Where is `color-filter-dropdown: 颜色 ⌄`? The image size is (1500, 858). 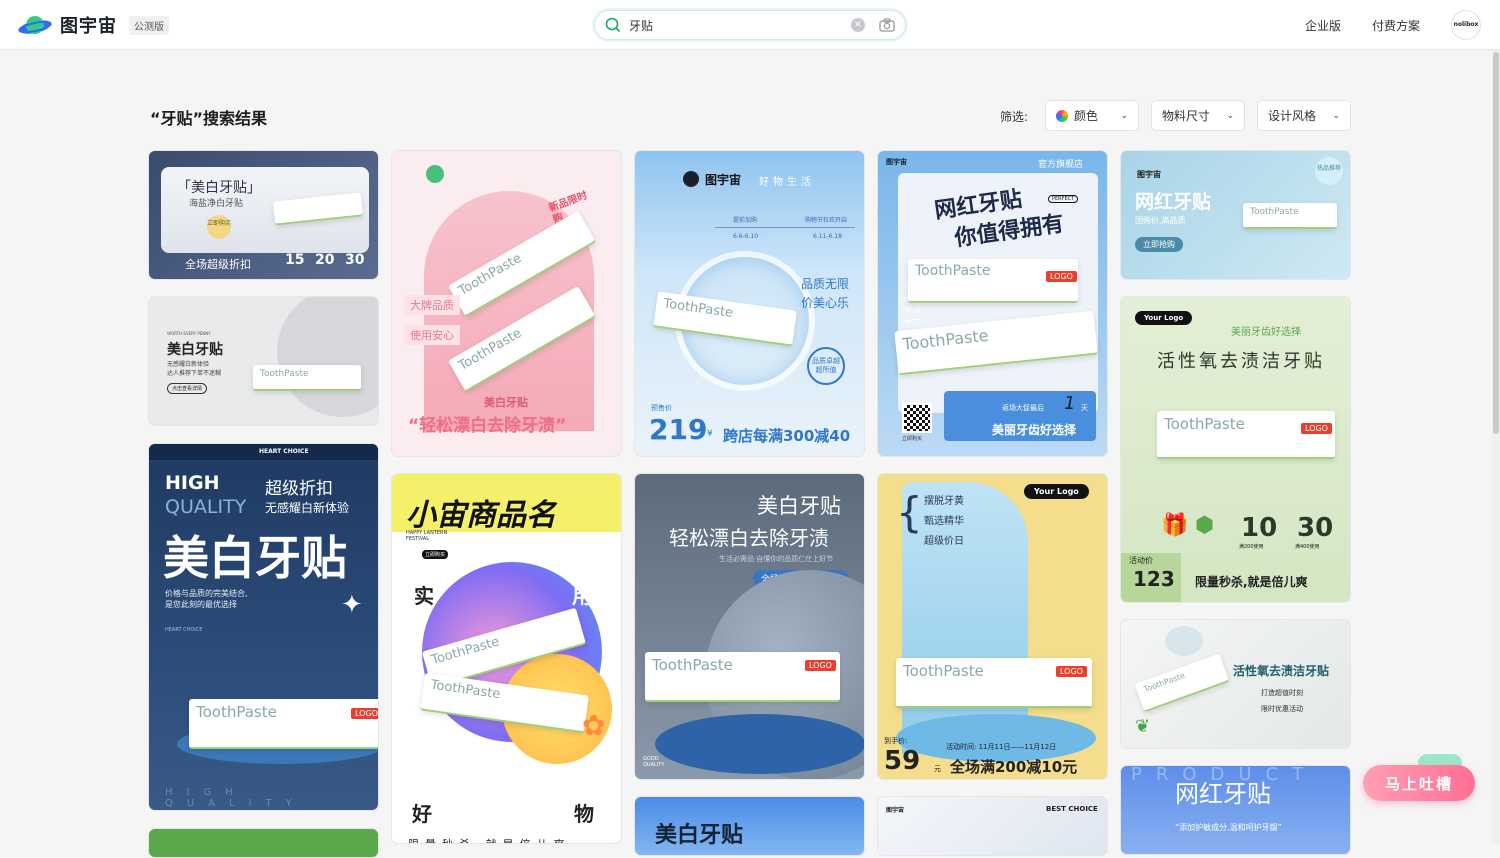
color-filter-dropdown: 颜色 ⌄ is located at coordinates (1092, 115).